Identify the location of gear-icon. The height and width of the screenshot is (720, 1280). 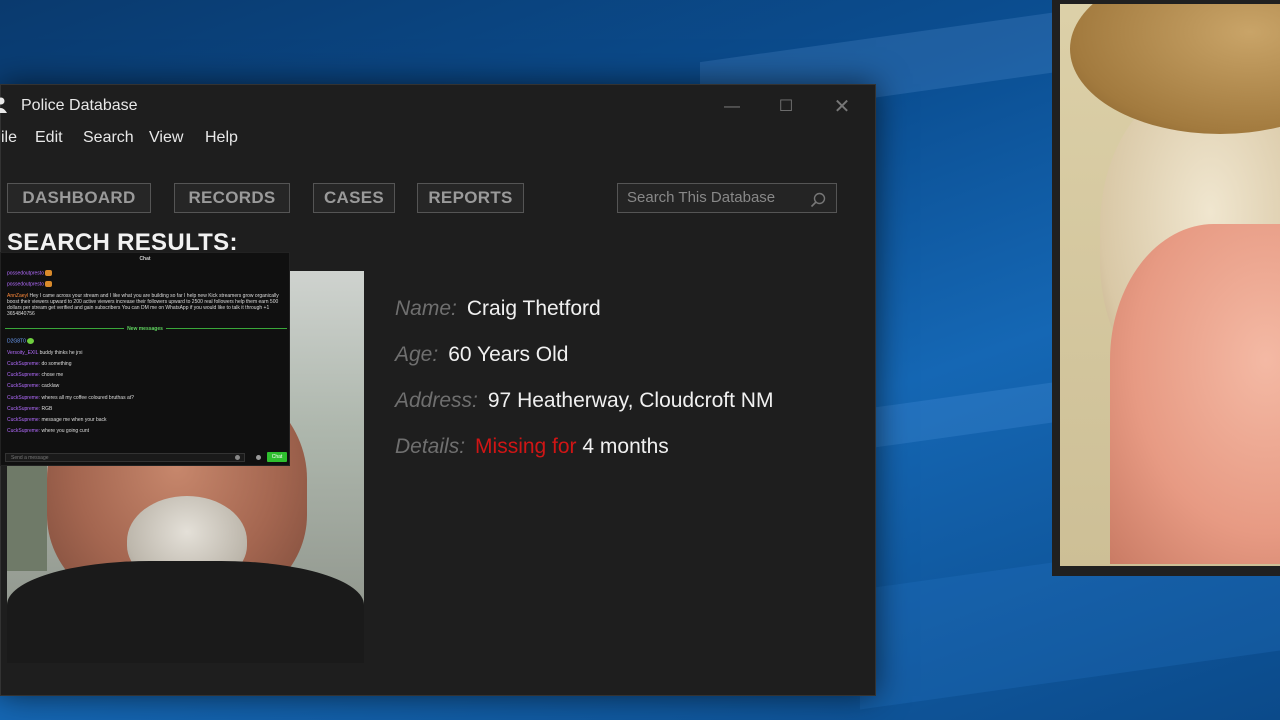
(258, 457).